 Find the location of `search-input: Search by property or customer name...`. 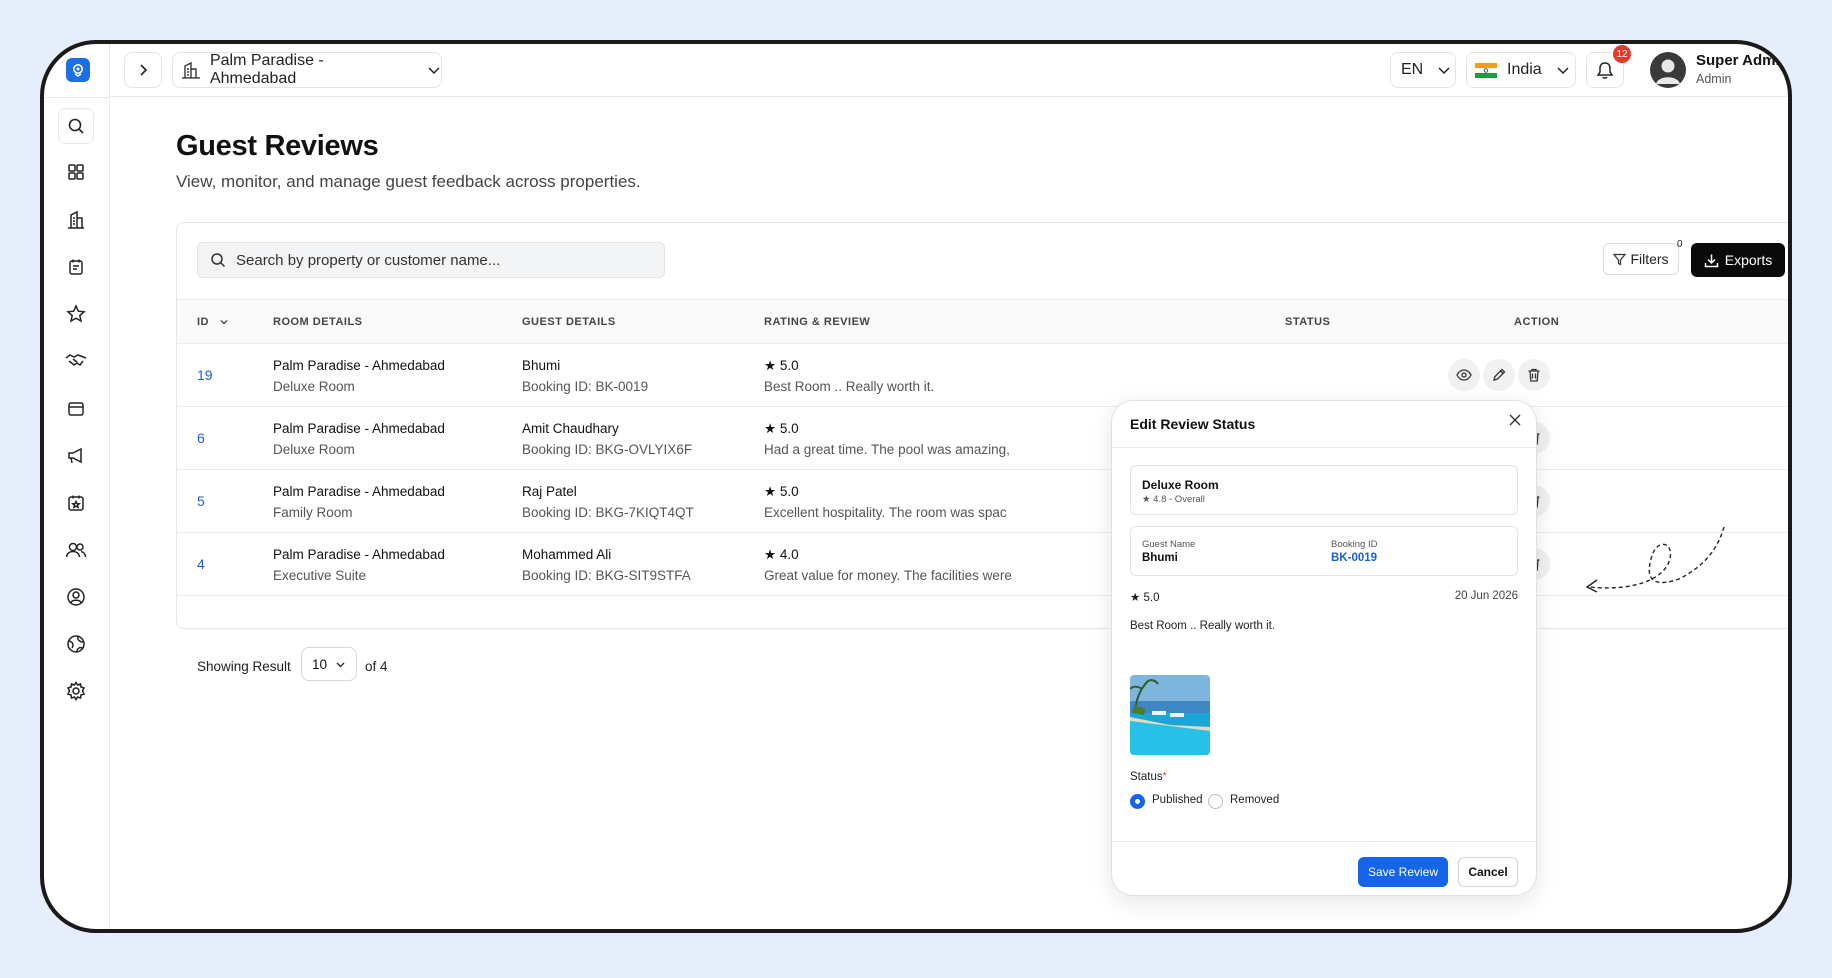

search-input: Search by property or customer name... is located at coordinates (368, 260).